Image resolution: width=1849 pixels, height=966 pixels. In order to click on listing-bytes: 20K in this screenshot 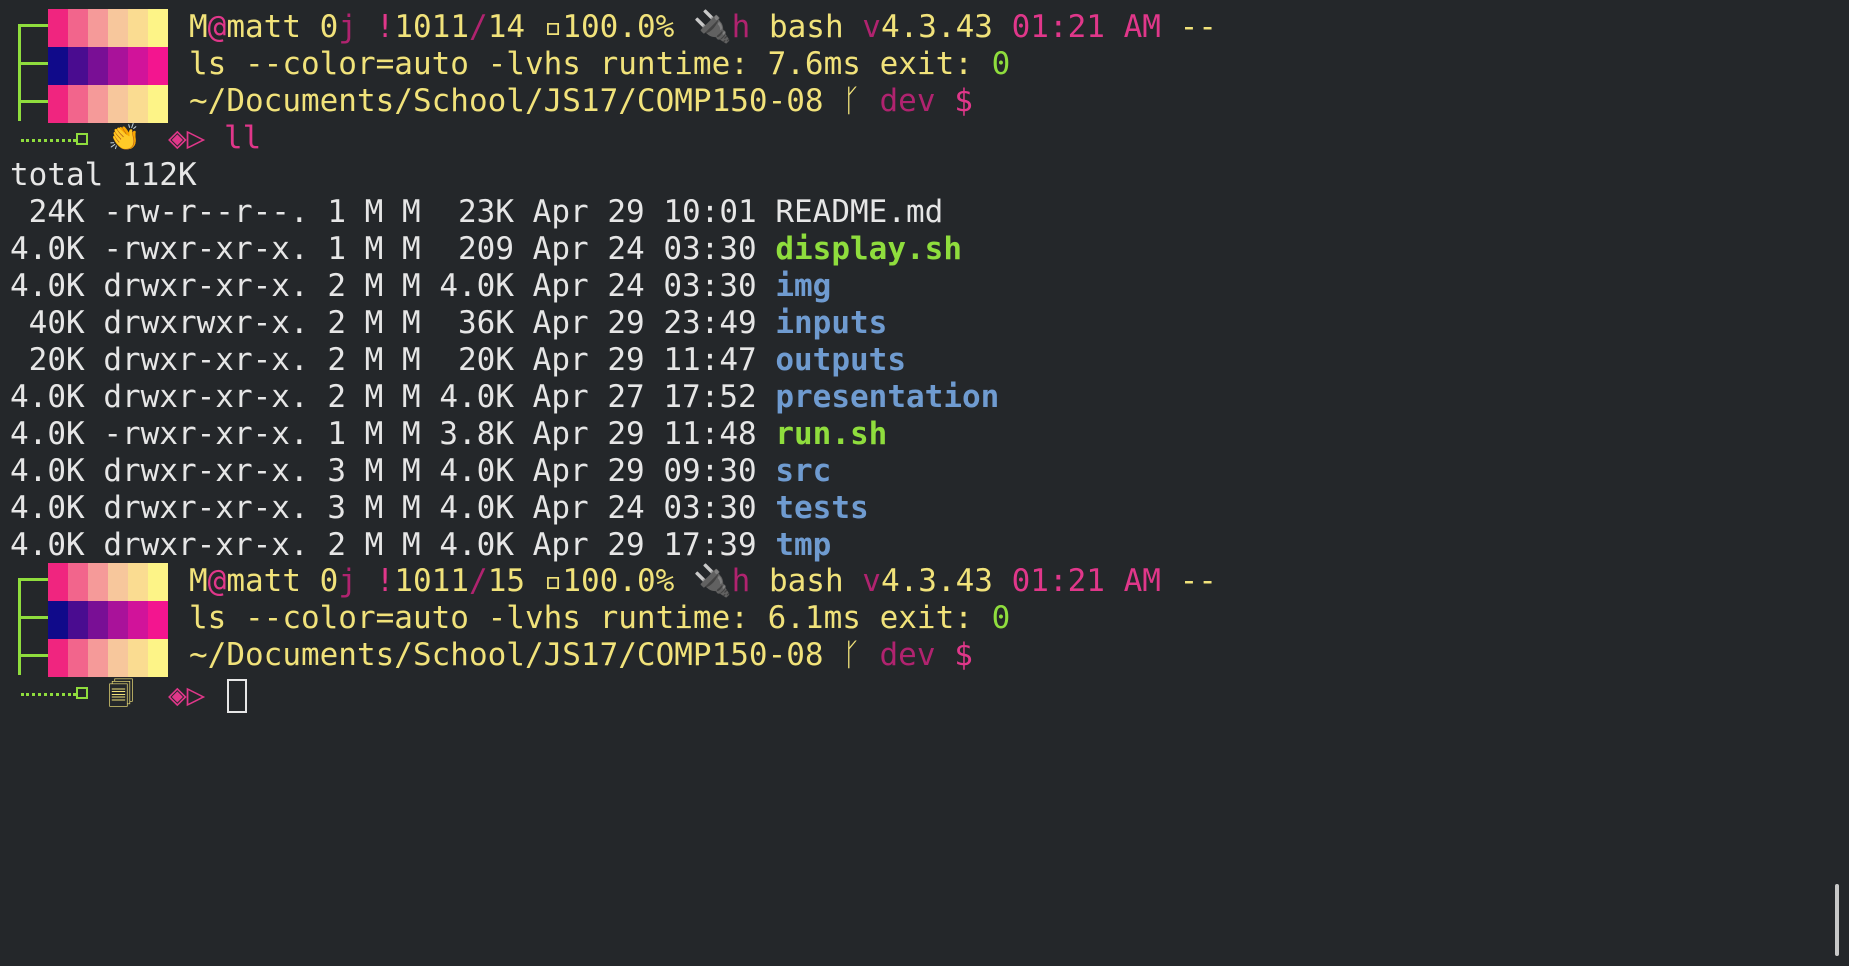, I will do `click(476, 360)`.